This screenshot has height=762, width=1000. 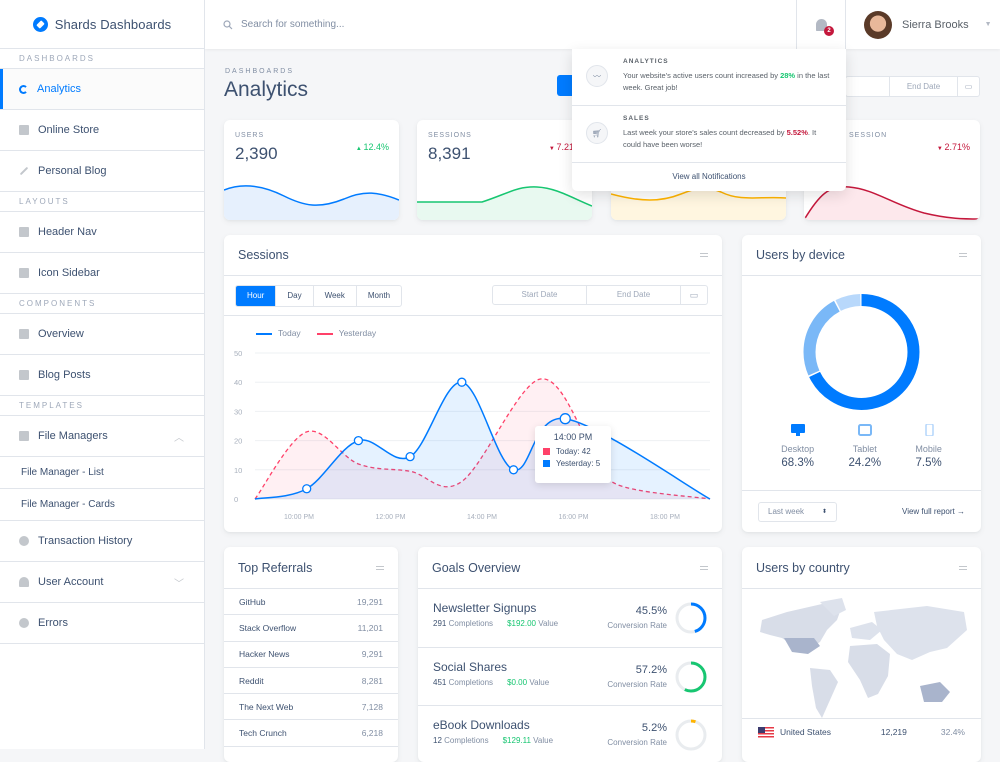 What do you see at coordinates (864, 430) in the screenshot?
I see `tablet-icon` at bounding box center [864, 430].